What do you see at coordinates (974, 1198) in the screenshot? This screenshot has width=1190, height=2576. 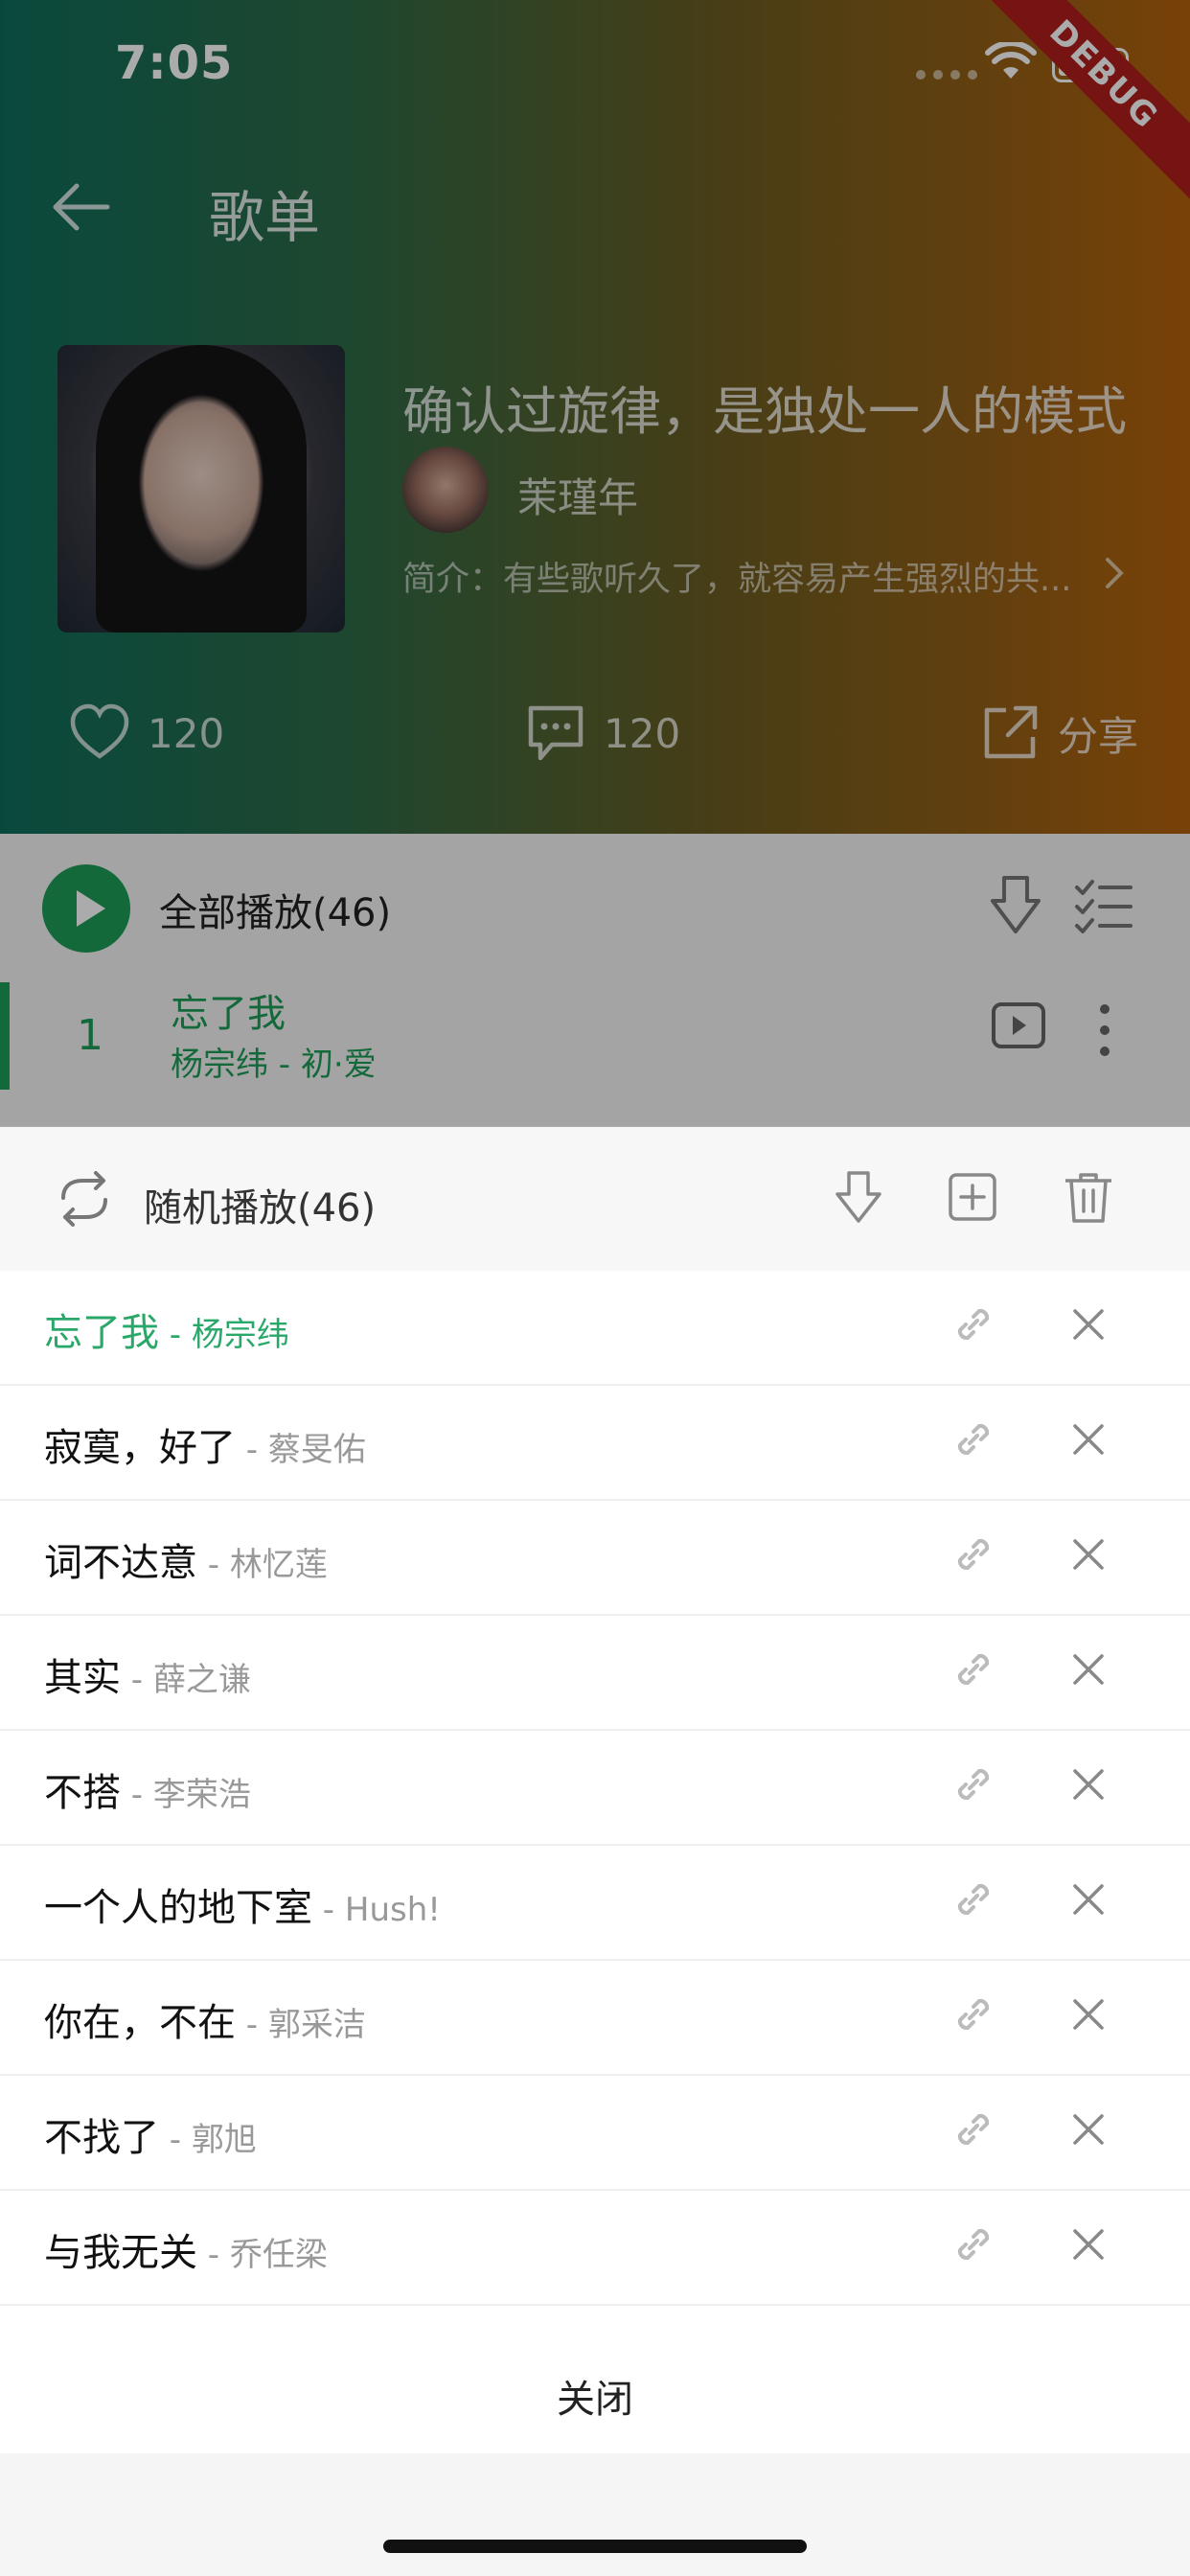 I see `add-icon` at bounding box center [974, 1198].